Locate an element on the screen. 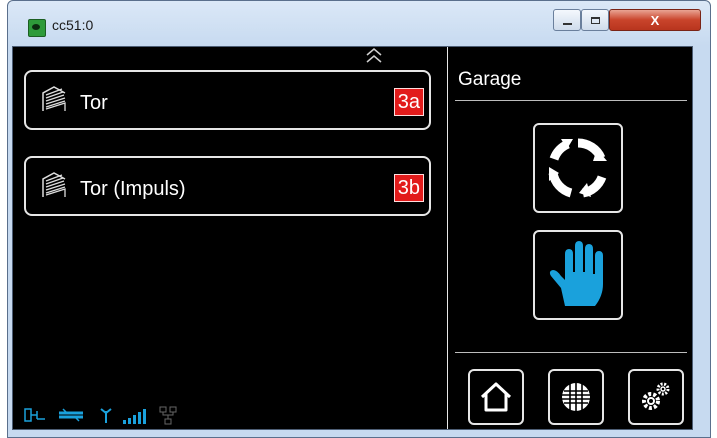  gears-icon is located at coordinates (656, 404).